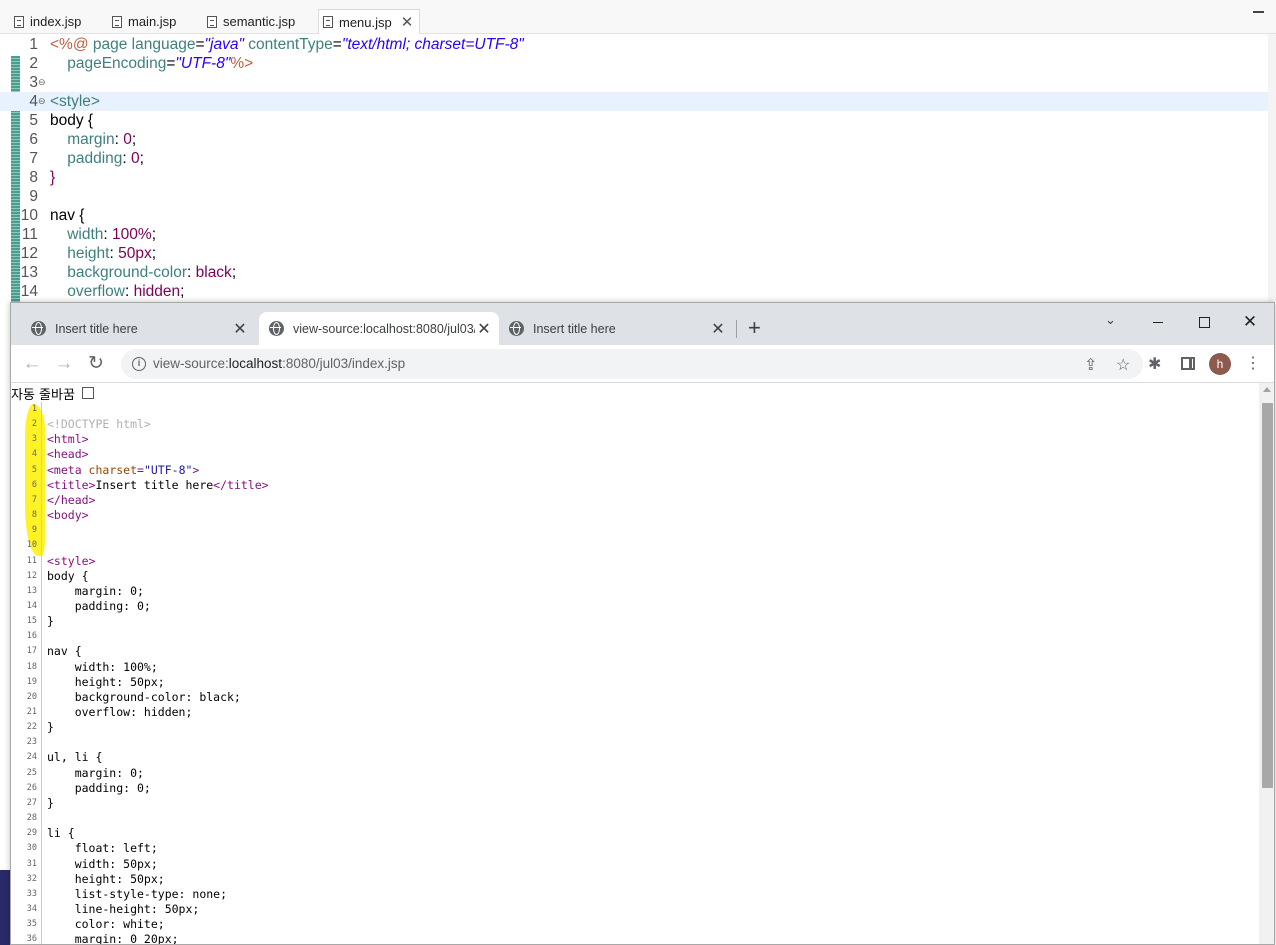 The image size is (1276, 945). I want to click on code-token: padding, so click(95, 158).